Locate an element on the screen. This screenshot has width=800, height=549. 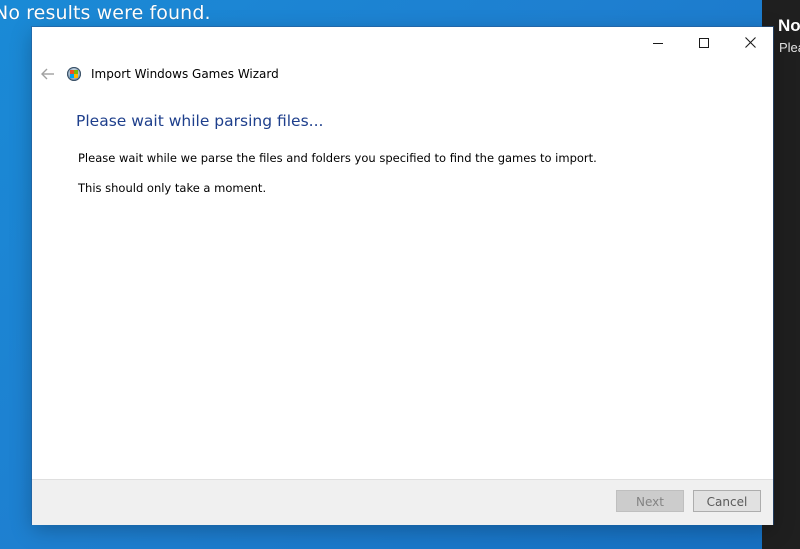
cancel-button: Cancel is located at coordinates (727, 501).